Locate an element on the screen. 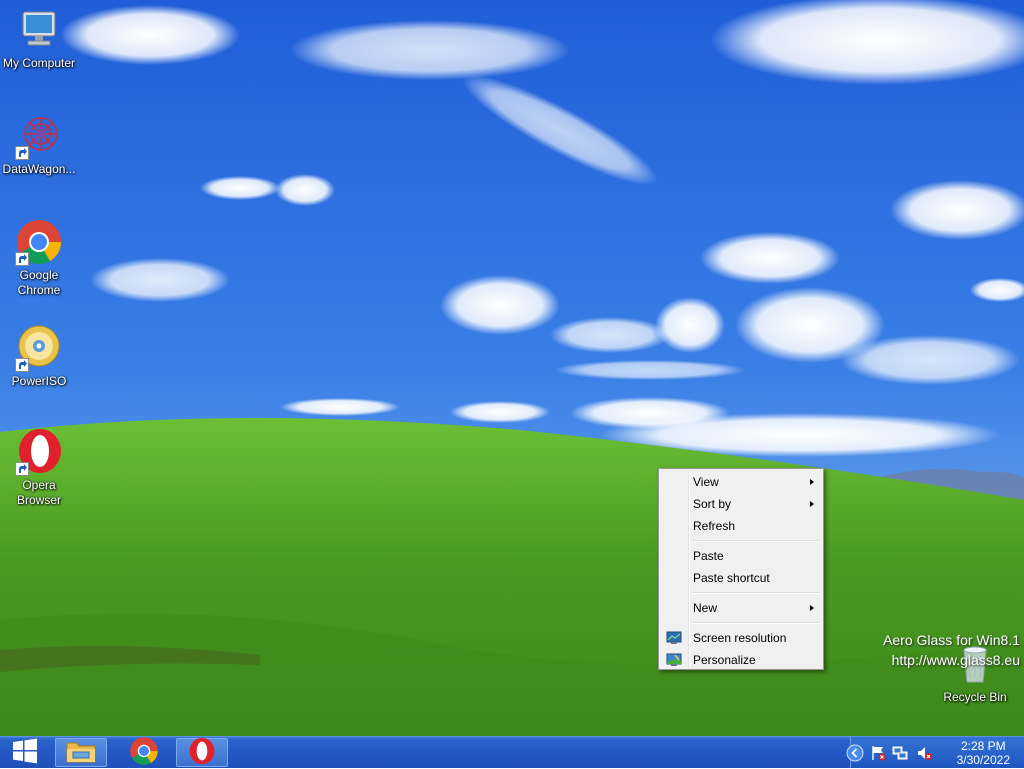 This screenshot has height=769, width=1024. desktop-icon-my-computer: My Computer is located at coordinates (39, 38).